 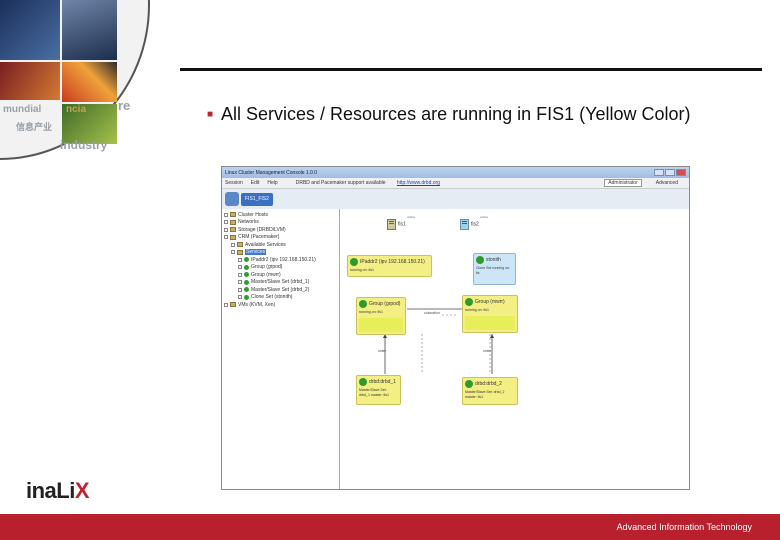 I want to click on corner-orange-tile, so click(x=89, y=82).